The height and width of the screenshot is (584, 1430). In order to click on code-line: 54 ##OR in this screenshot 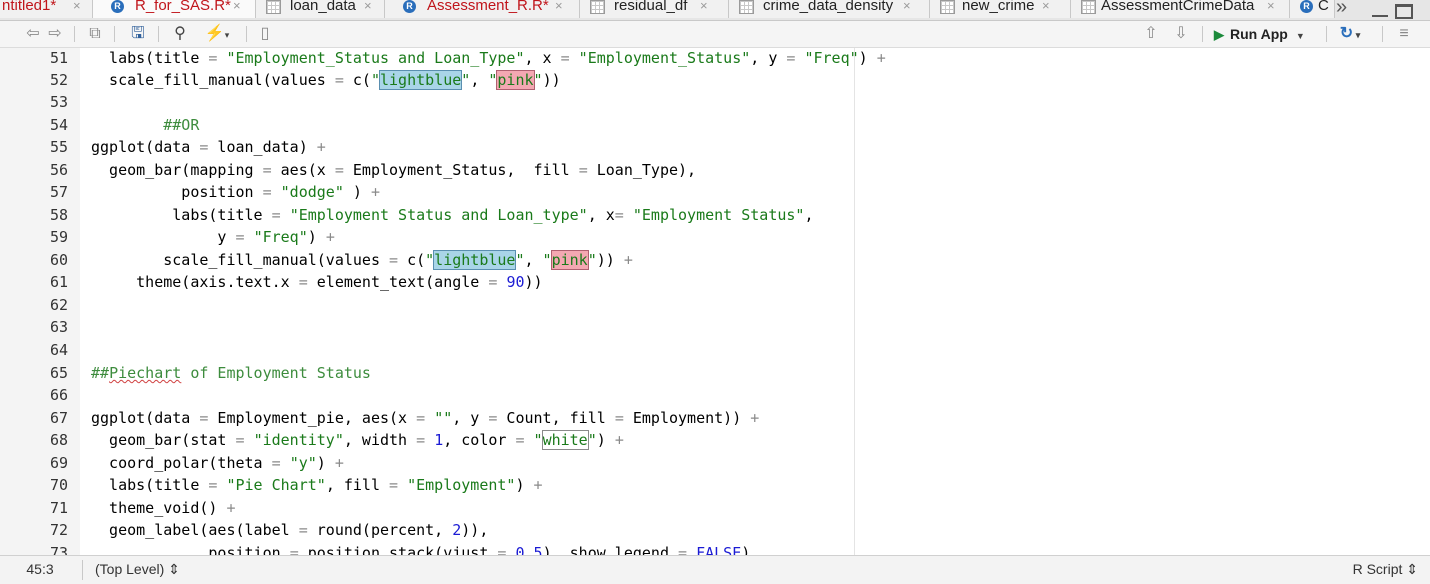, I will do `click(715, 125)`.